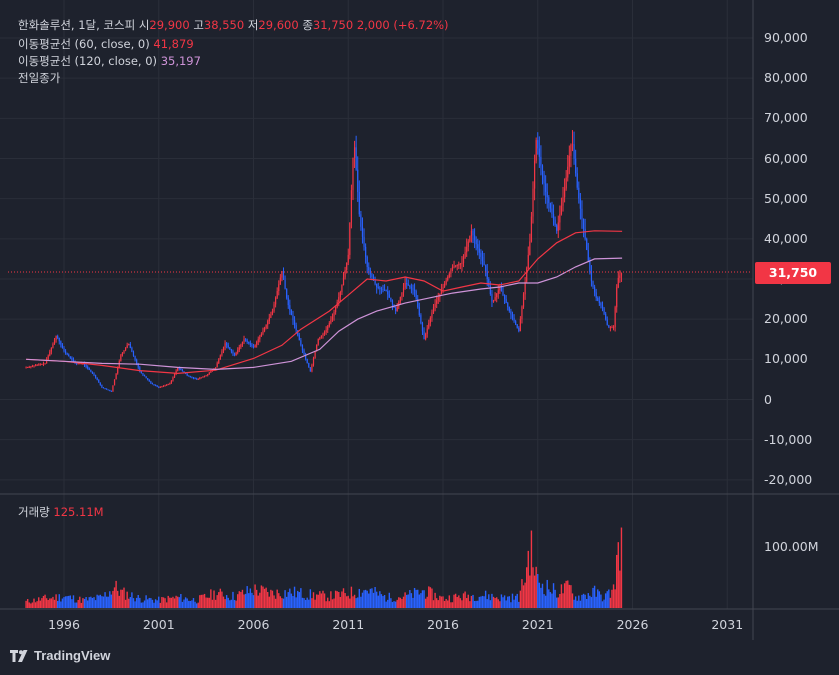  I want to click on time-axis-tick: 2001, so click(158, 624).